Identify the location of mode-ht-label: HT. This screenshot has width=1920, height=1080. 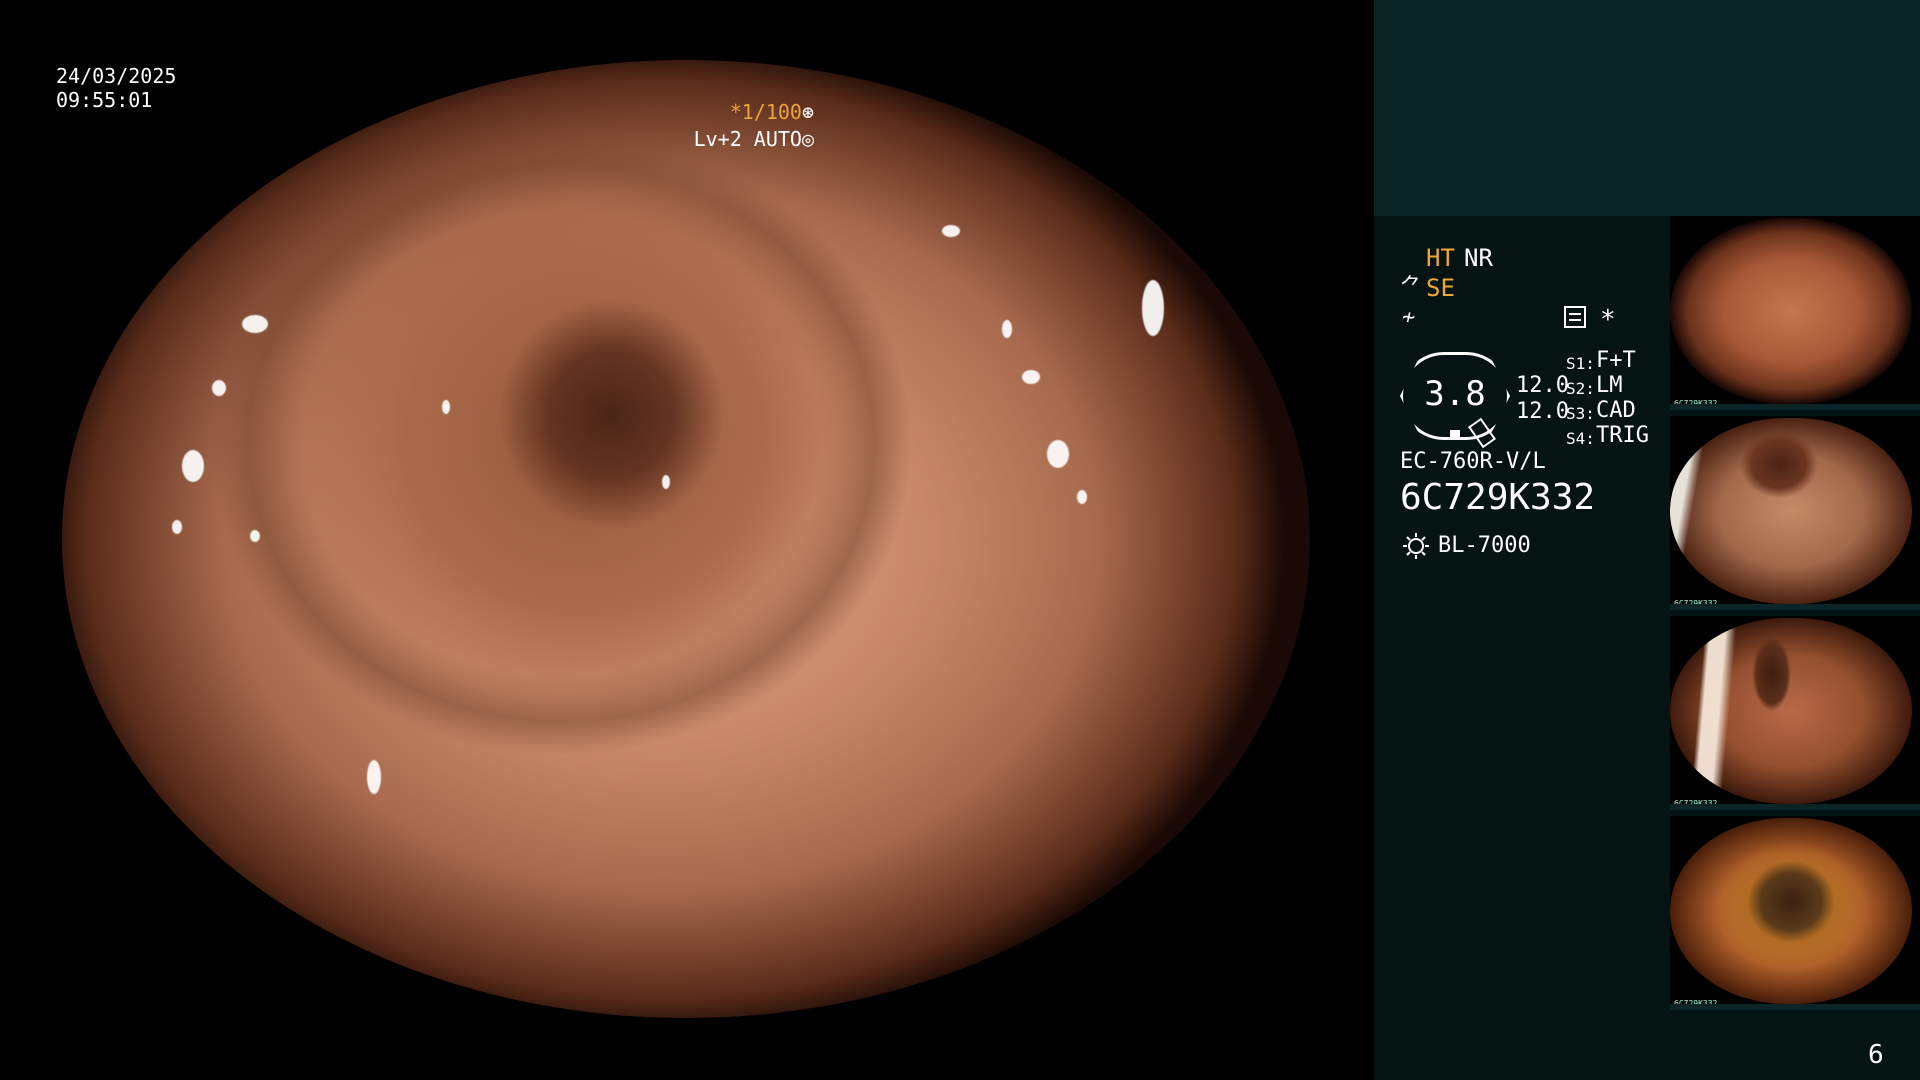
(1440, 258).